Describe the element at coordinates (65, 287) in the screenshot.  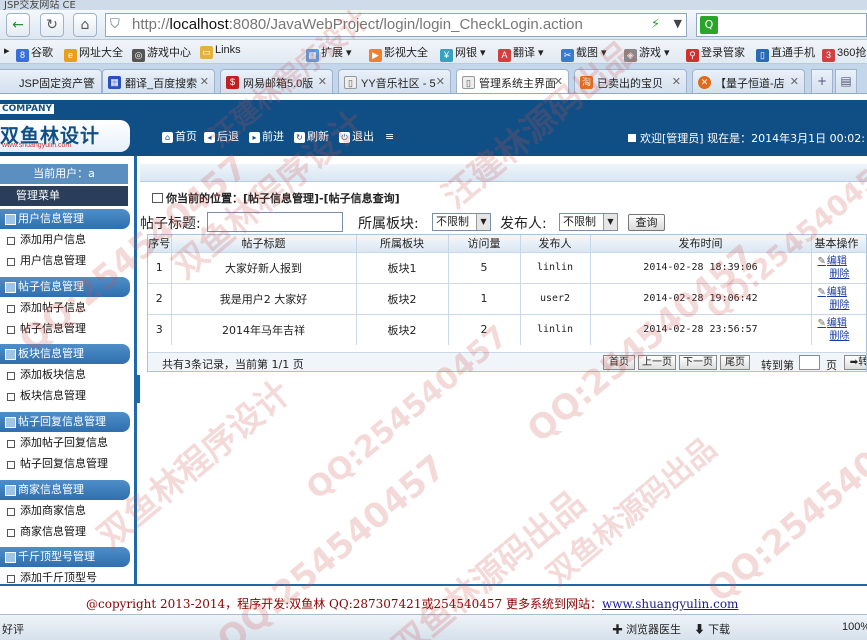
I see `group-post-info: 帖子信息管理` at that location.